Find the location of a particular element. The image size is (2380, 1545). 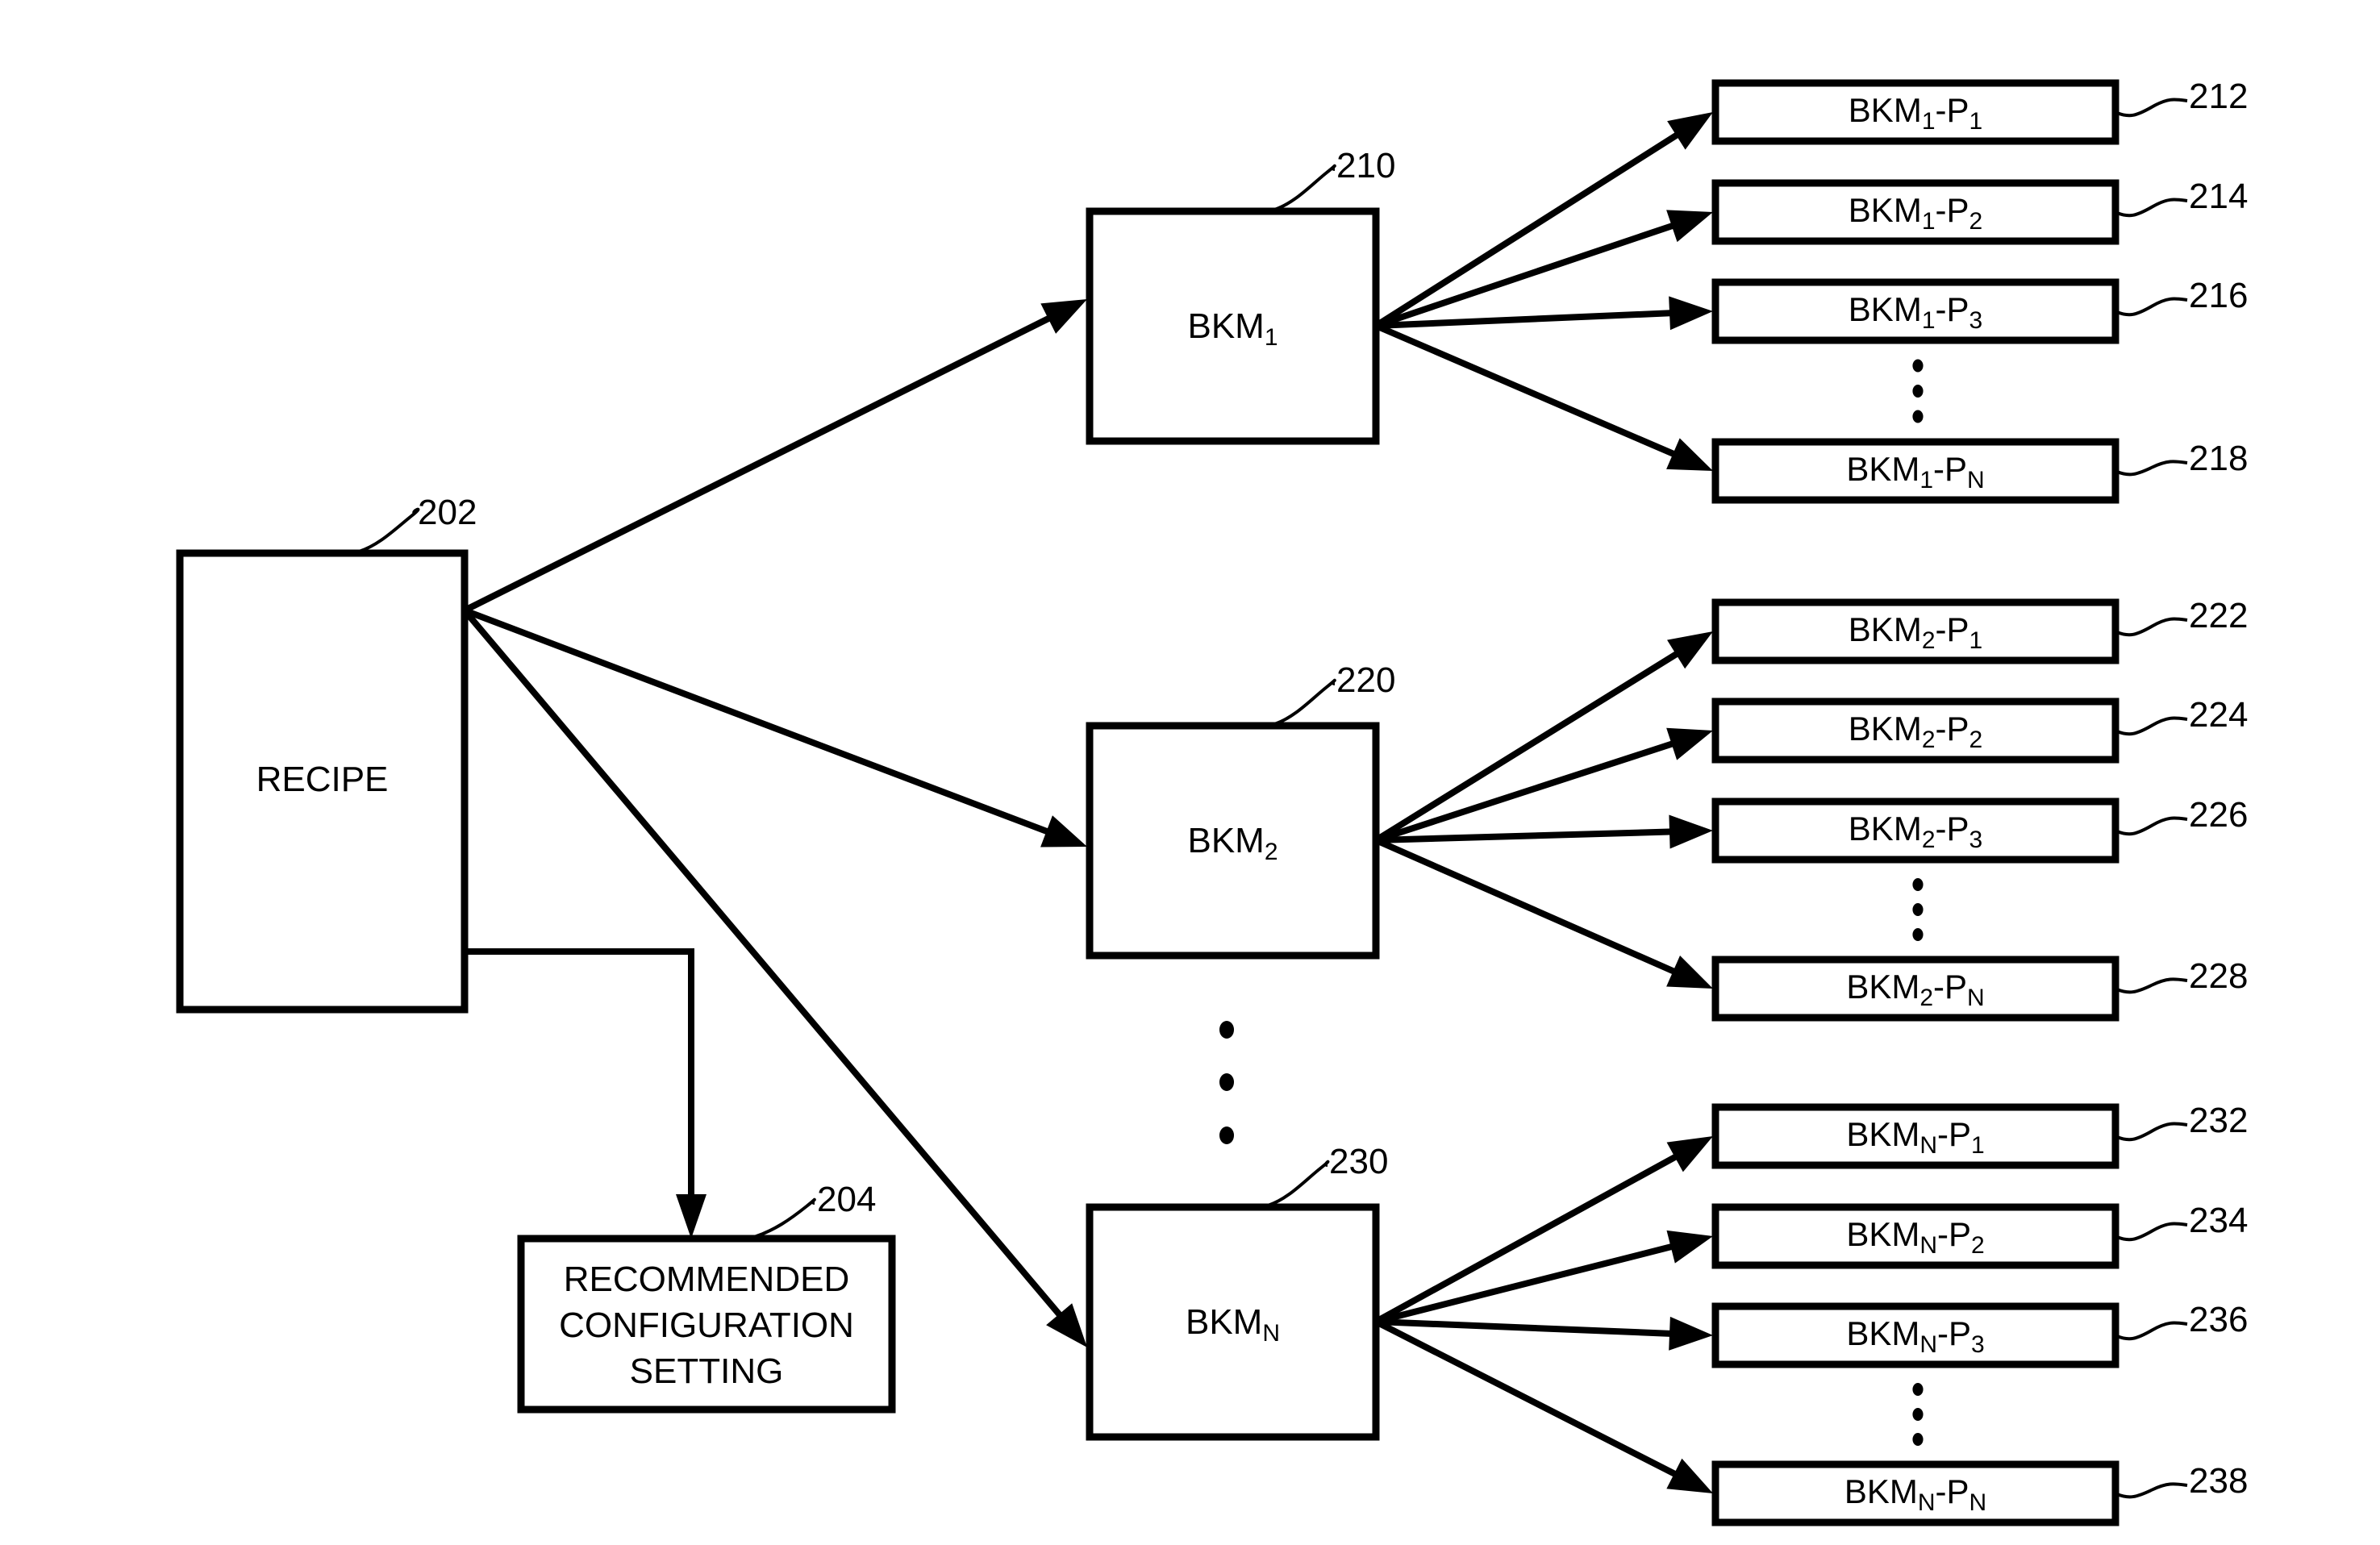

bkm-2-to-p1-arrow is located at coordinates (1543, 737).